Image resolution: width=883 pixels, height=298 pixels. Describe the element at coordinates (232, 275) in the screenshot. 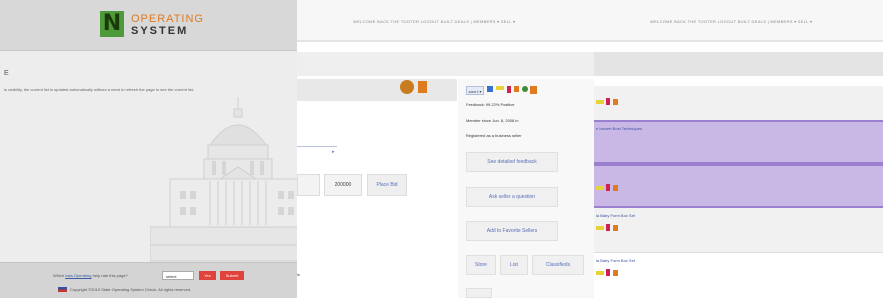

I see `submit-button: Submit` at that location.